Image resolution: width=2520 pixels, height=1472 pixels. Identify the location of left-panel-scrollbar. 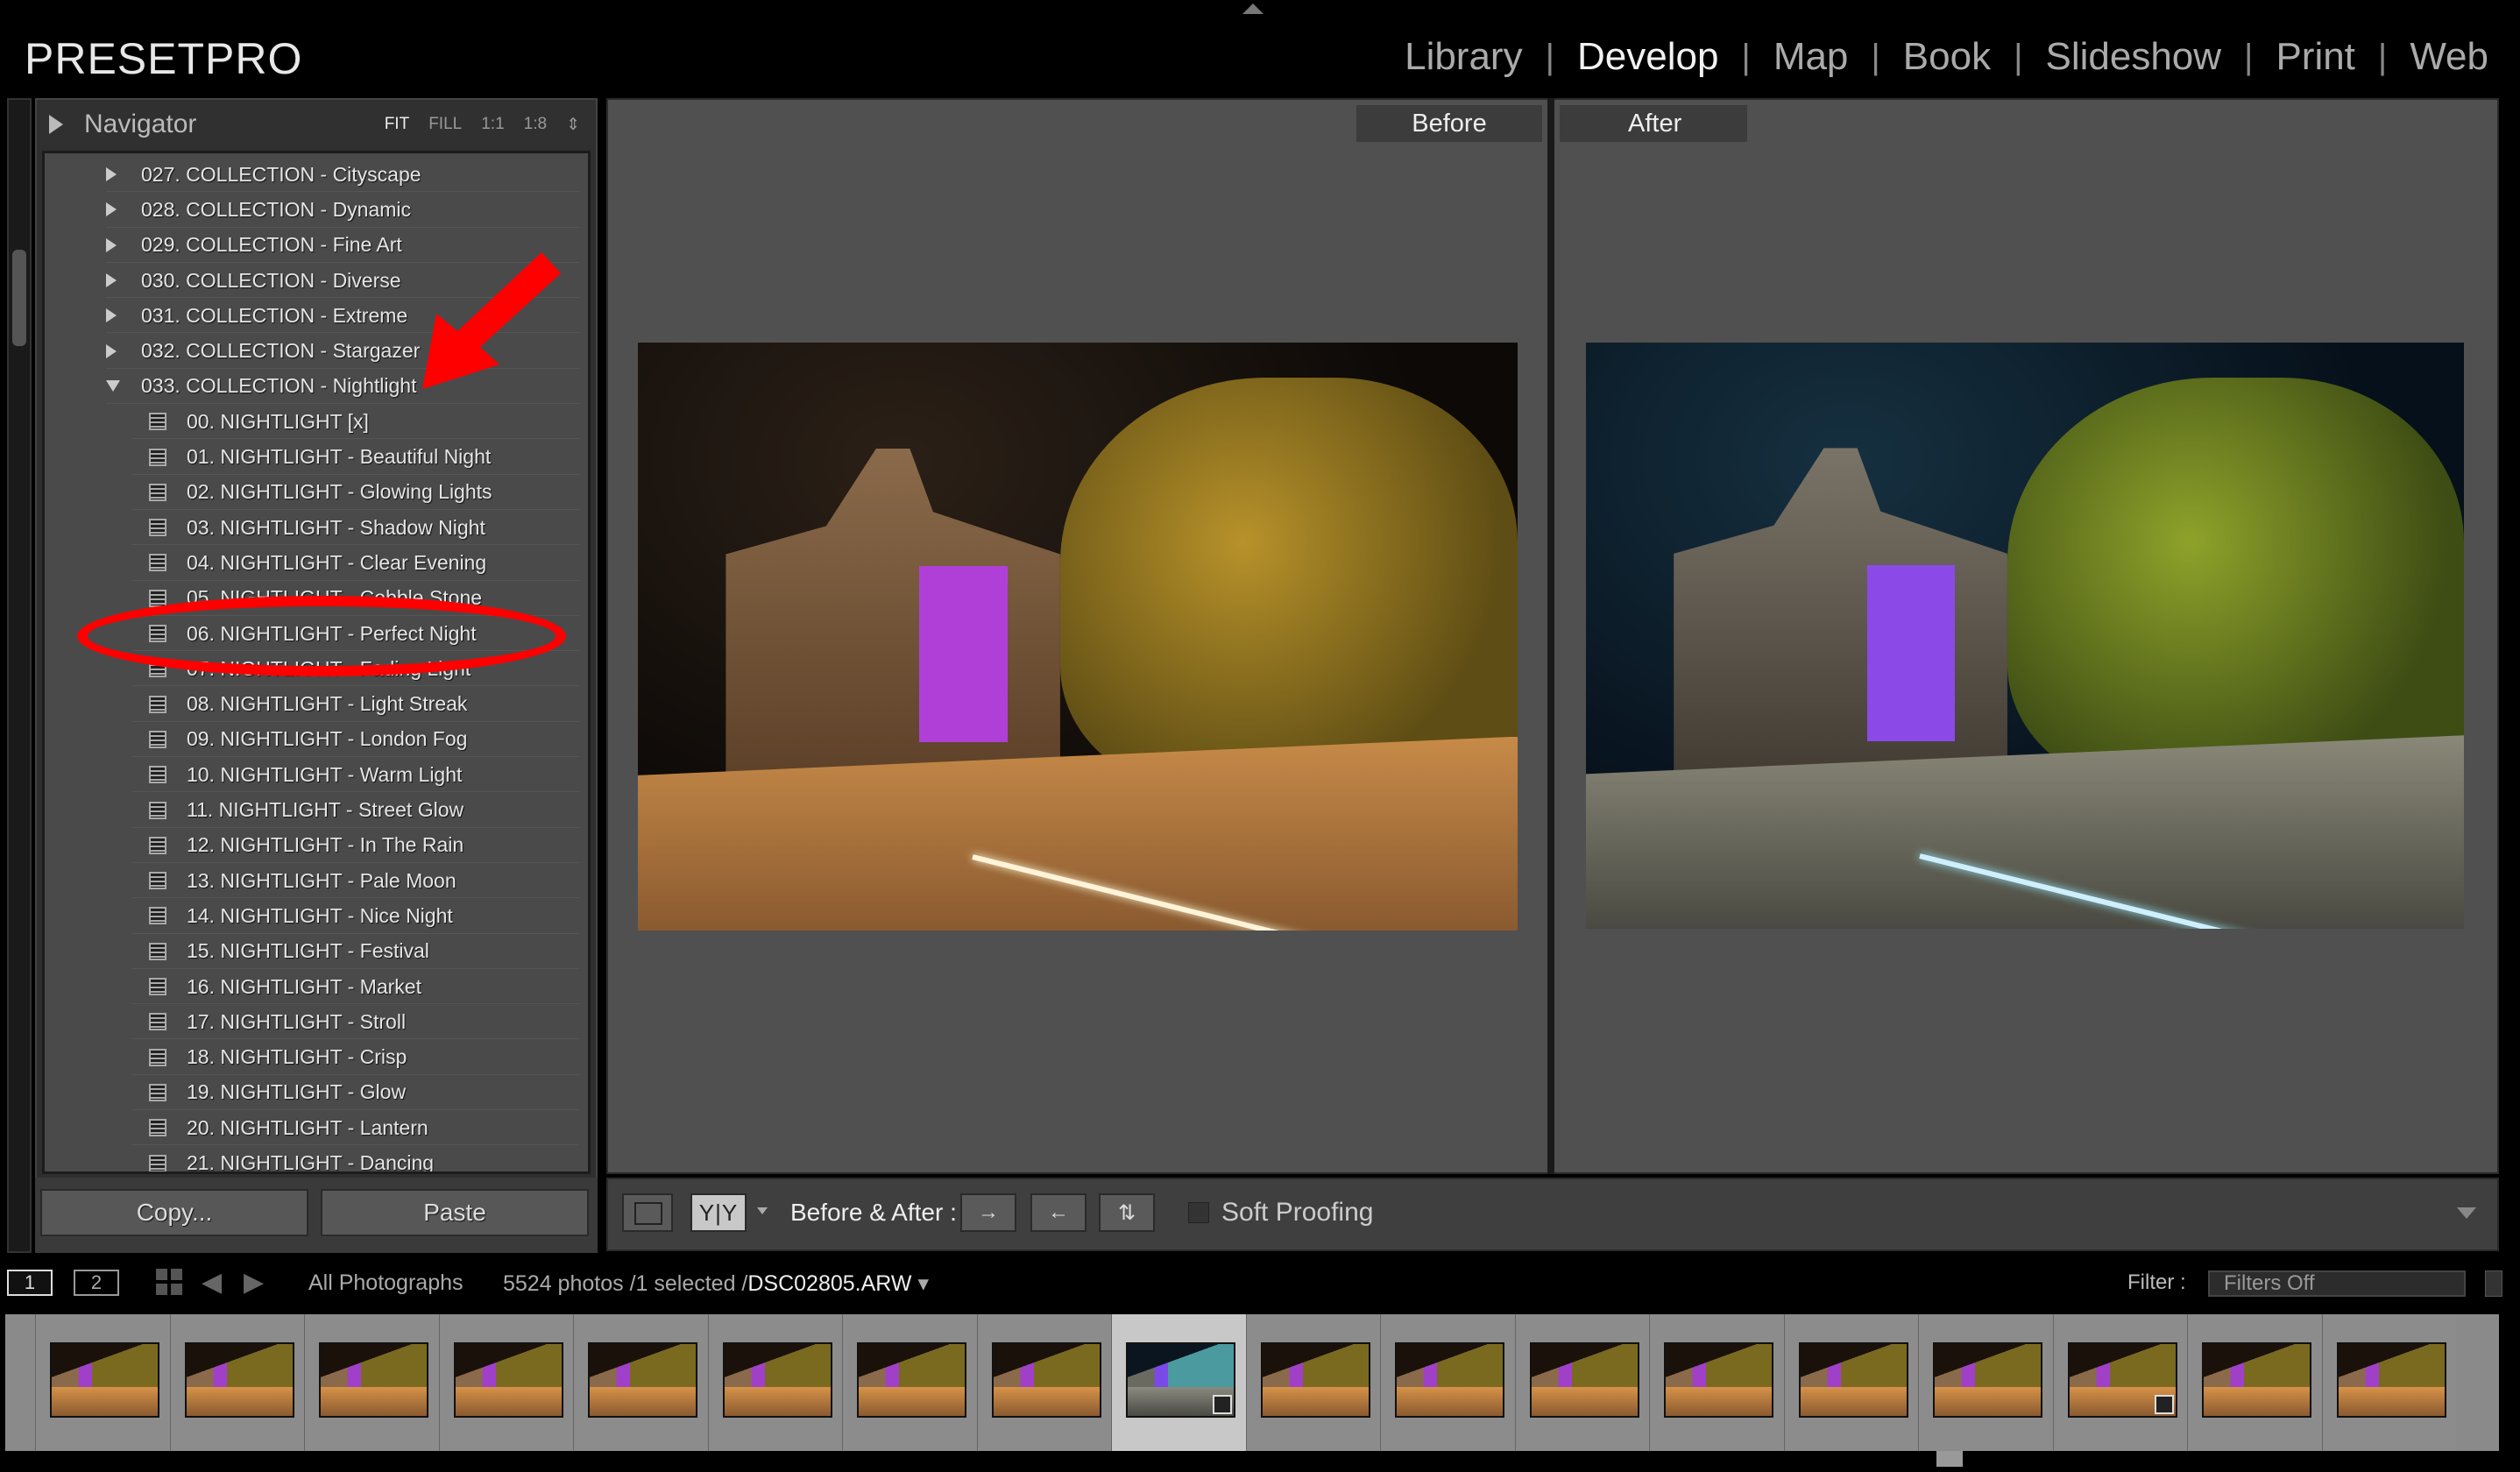
(19, 298).